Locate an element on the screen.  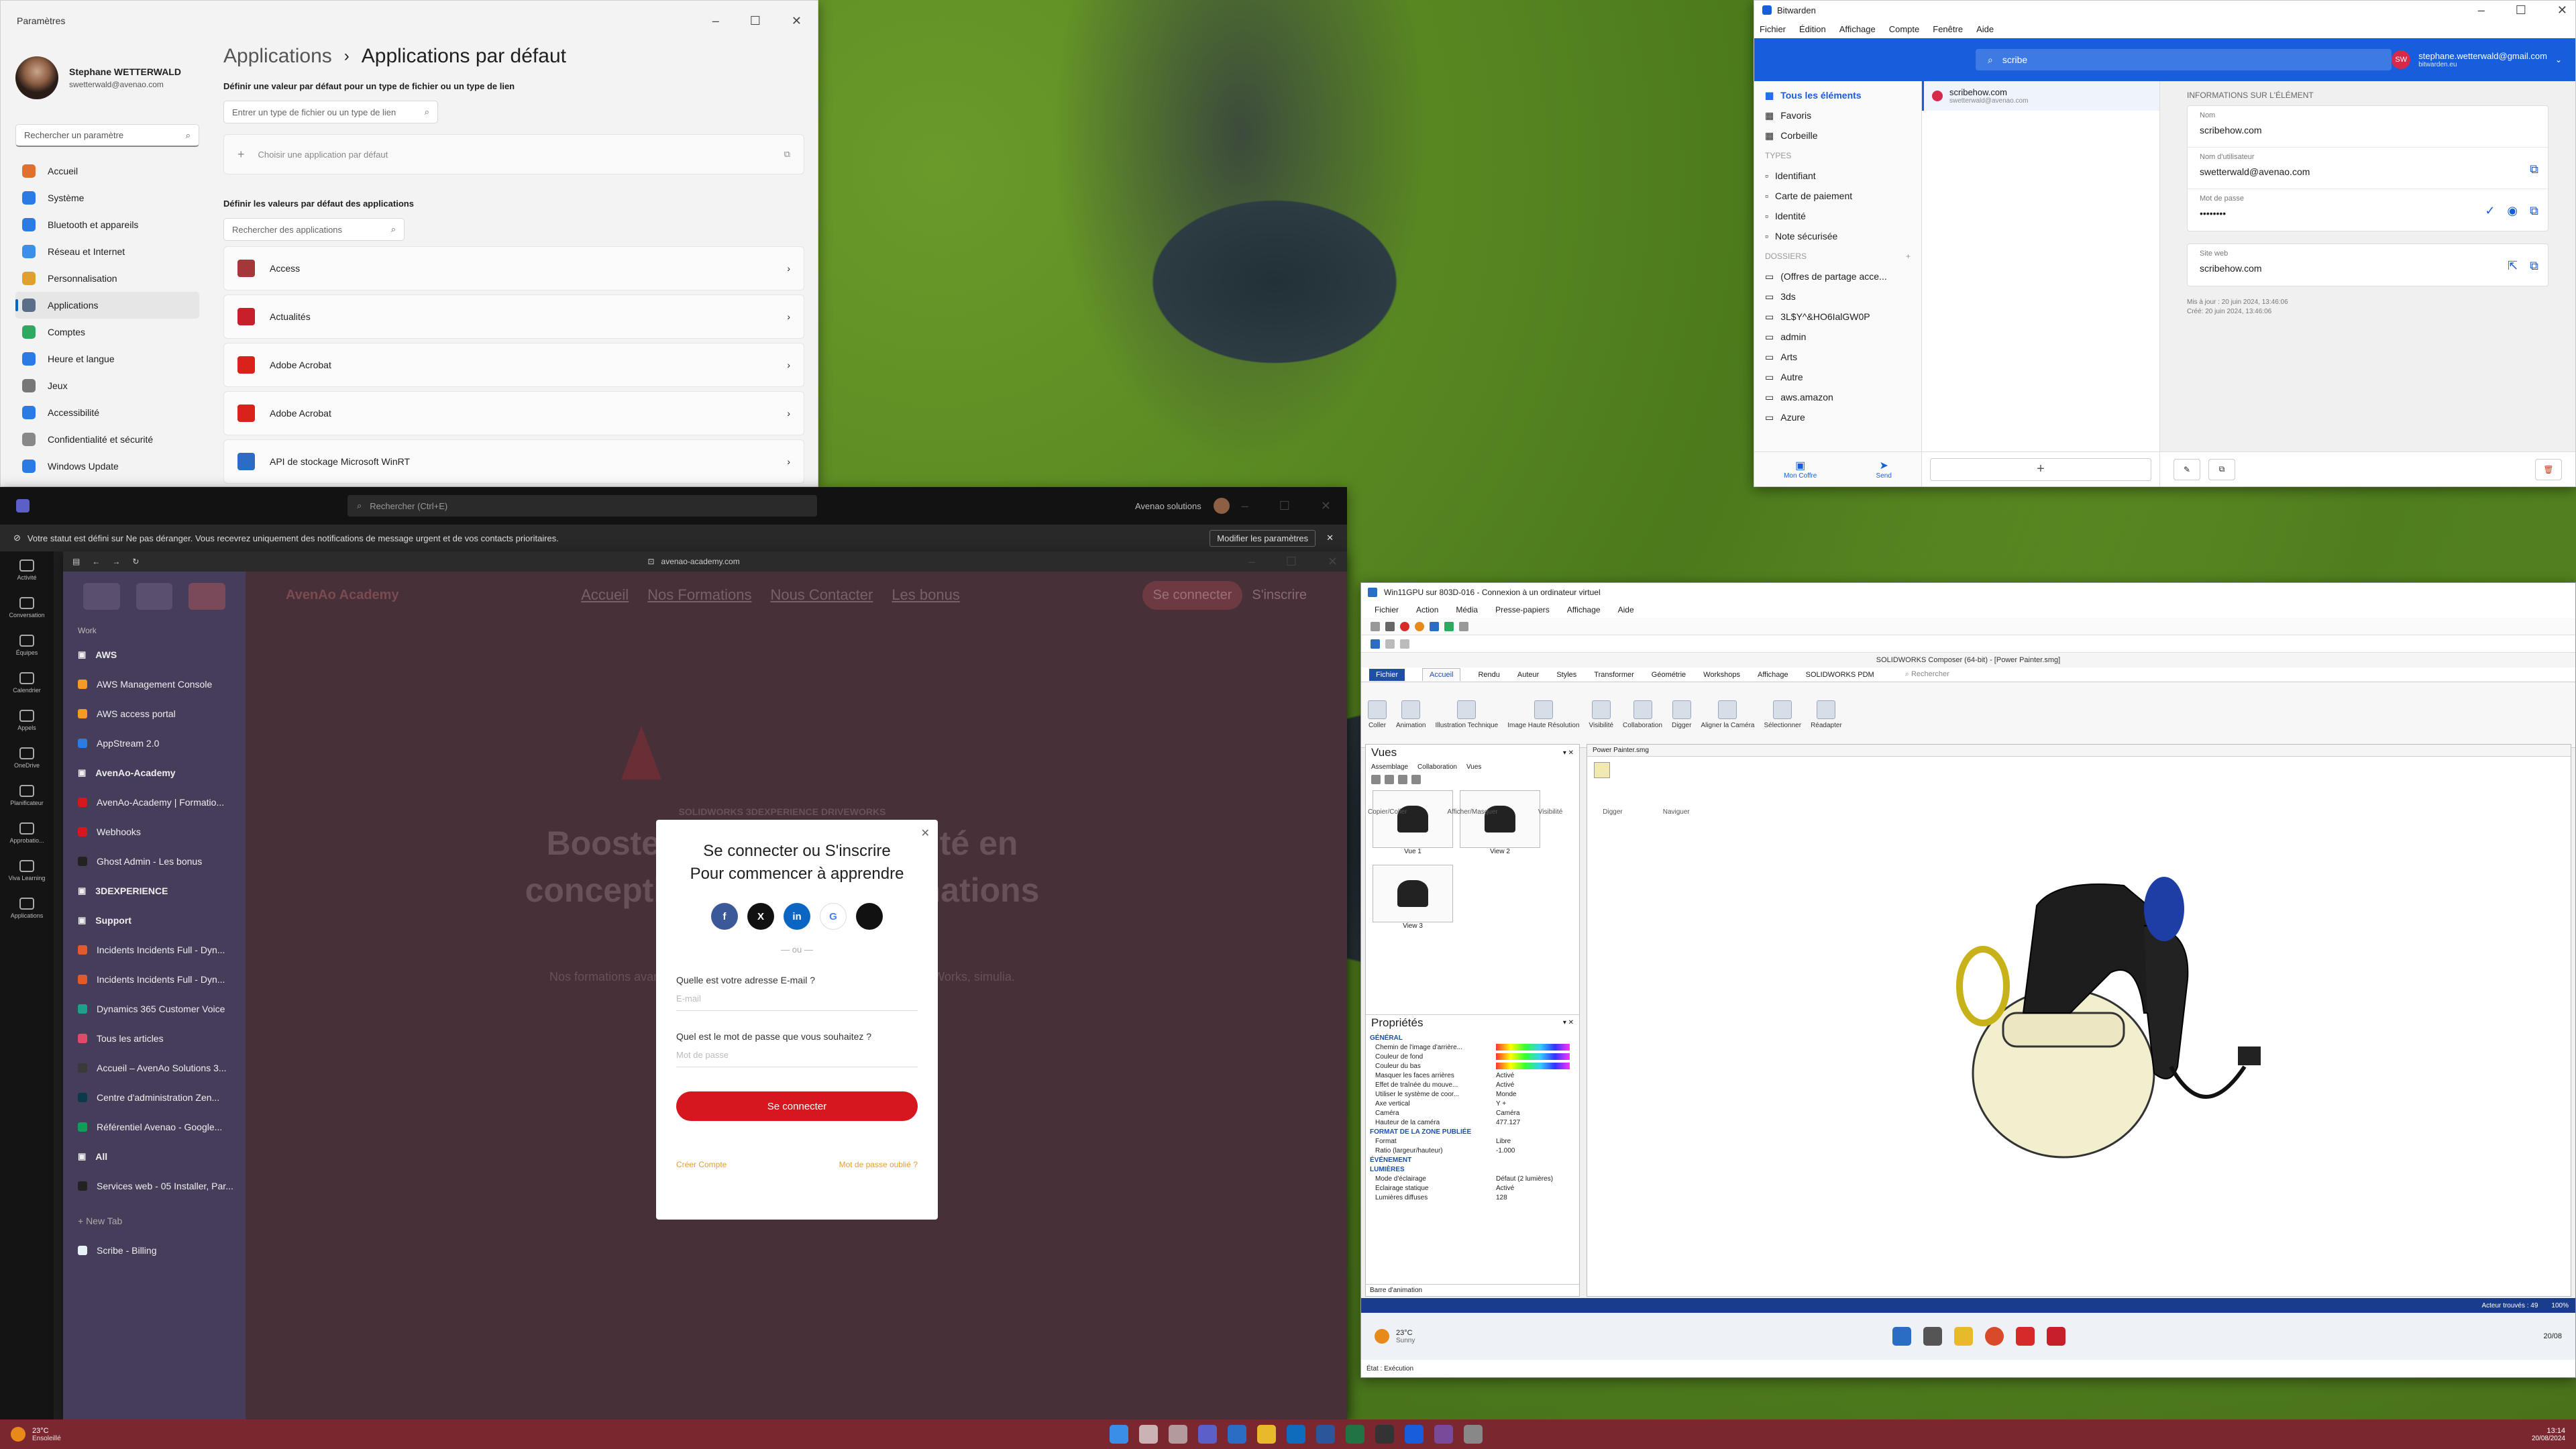
teams-search-input: ⌕ Rechercher (Ctrl+E) is located at coordinates (582, 506).